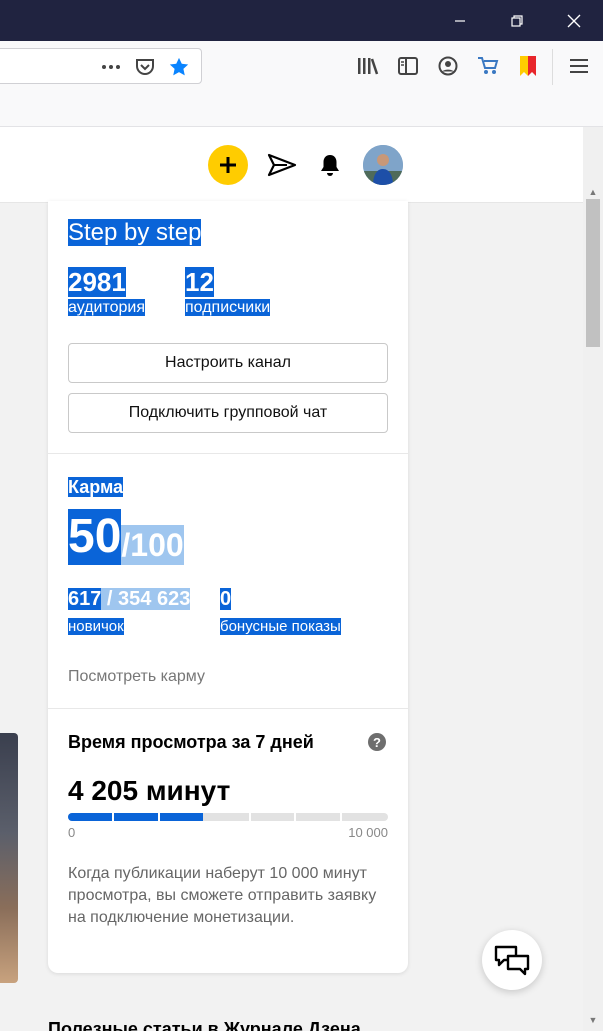 The height and width of the screenshot is (1031, 603). What do you see at coordinates (282, 165) in the screenshot?
I see `paper-plane-icon` at bounding box center [282, 165].